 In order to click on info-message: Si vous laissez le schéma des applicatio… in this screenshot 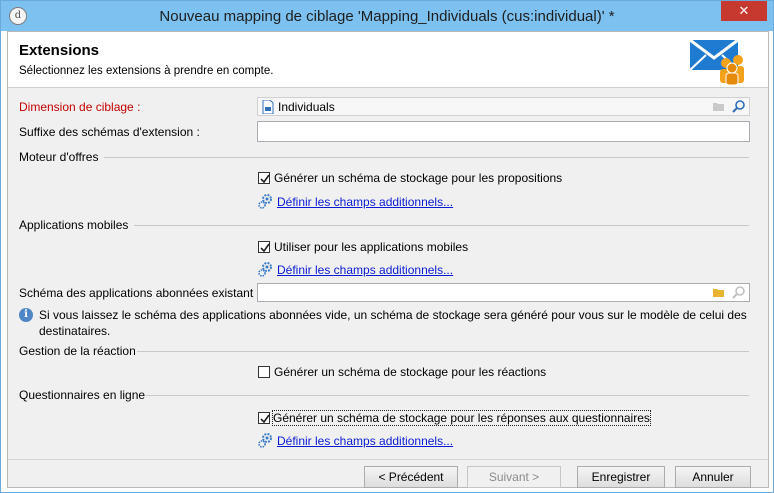, I will do `click(393, 323)`.